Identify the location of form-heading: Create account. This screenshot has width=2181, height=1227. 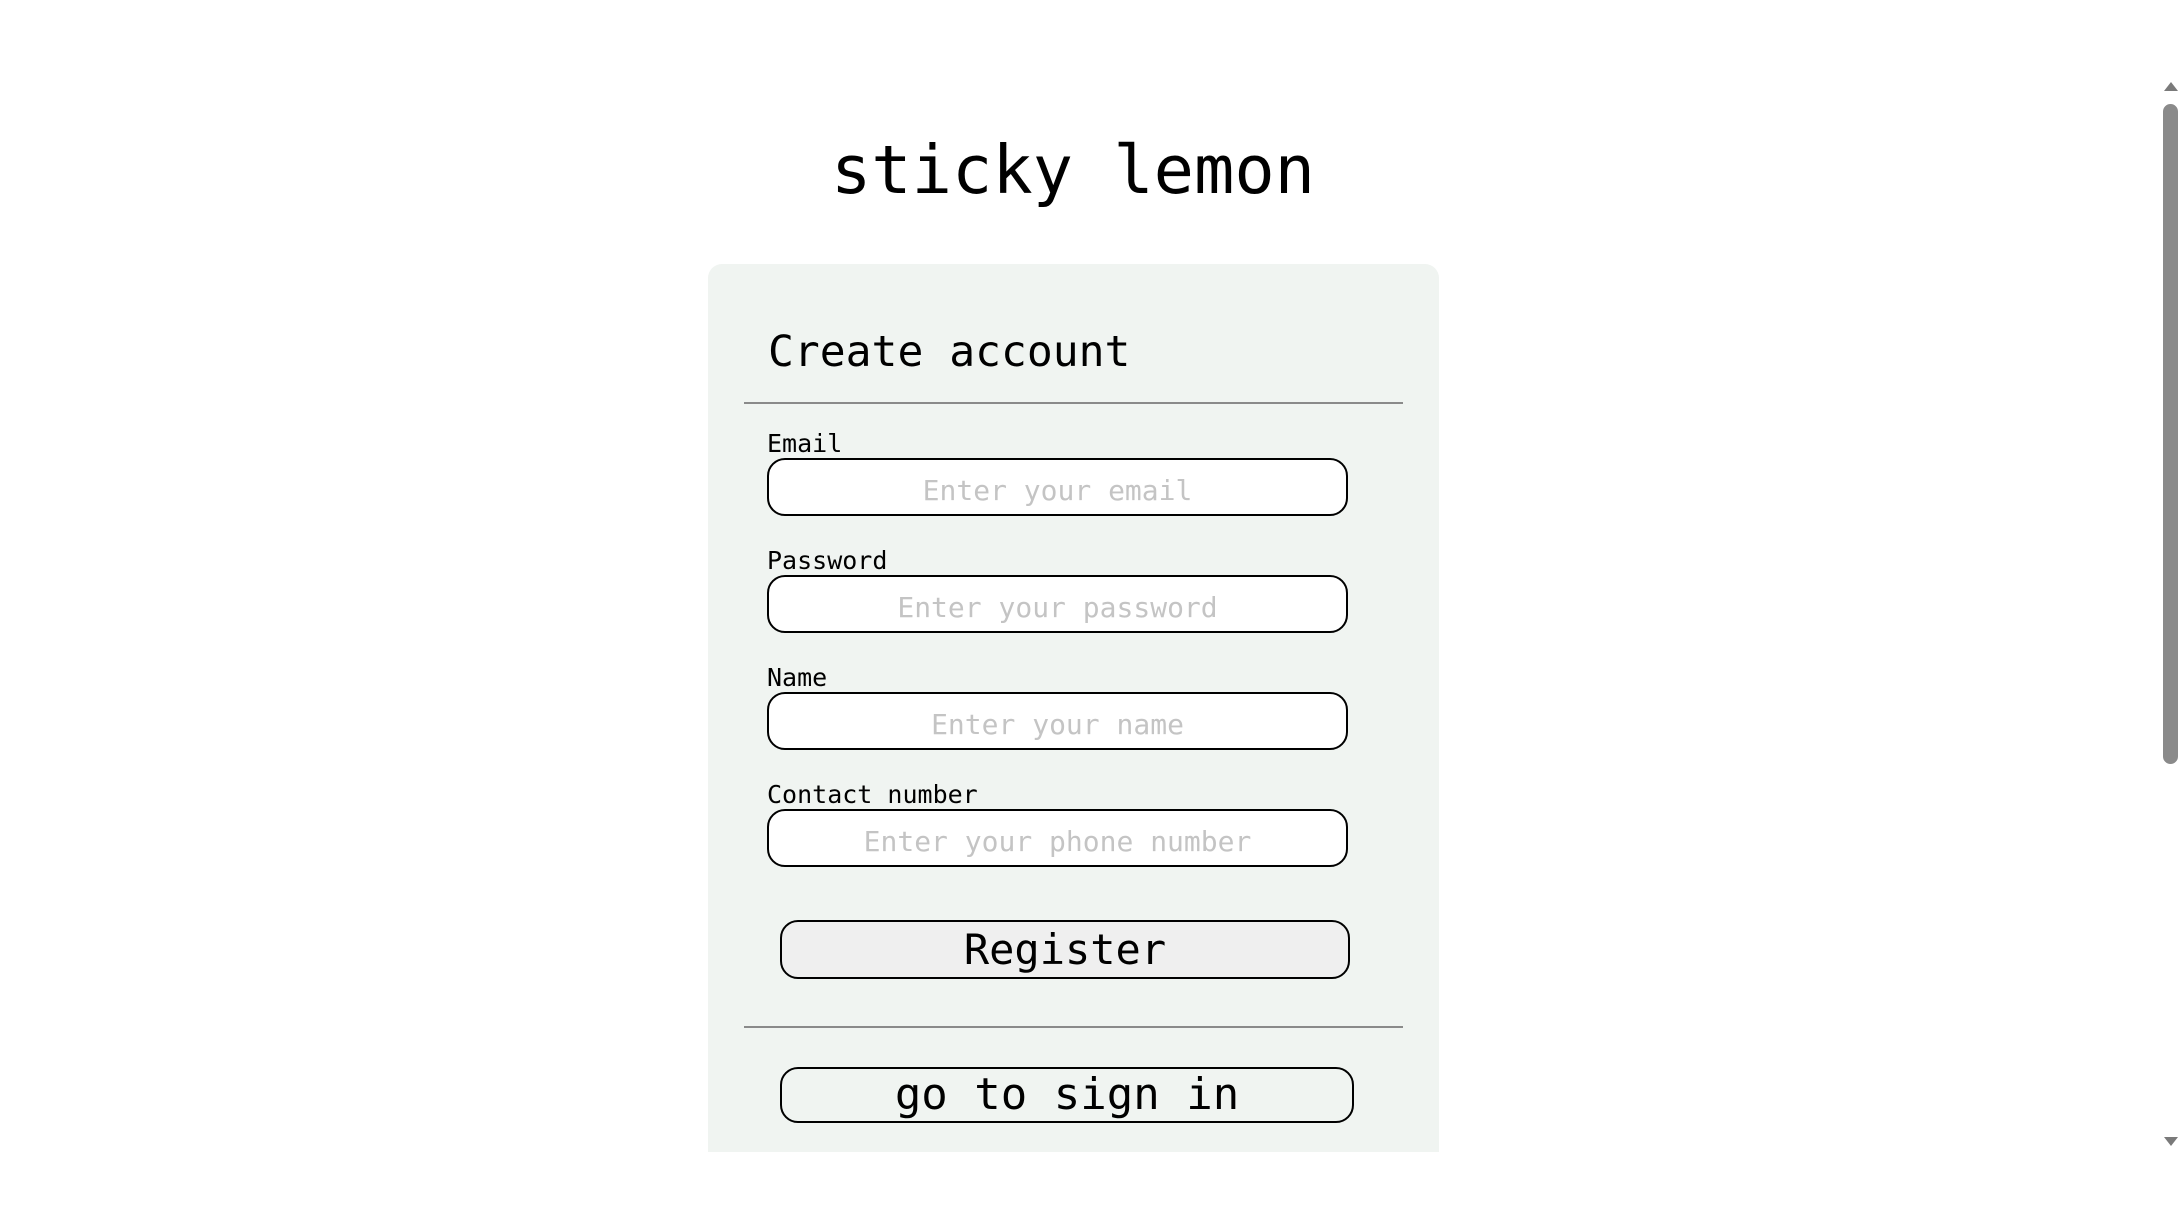
(949, 352).